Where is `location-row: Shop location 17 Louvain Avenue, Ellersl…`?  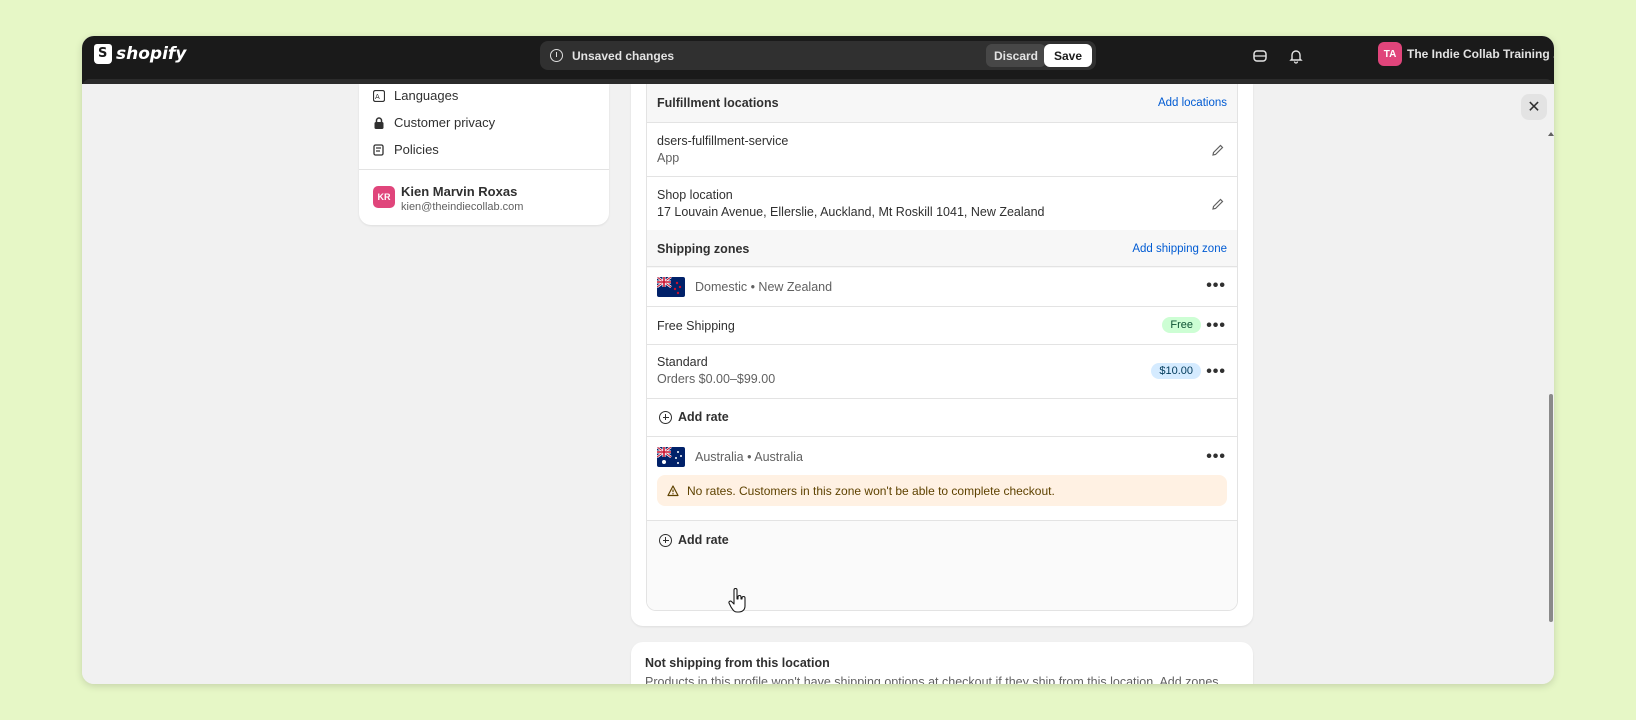 location-row: Shop location 17 Louvain Avenue, Ellersl… is located at coordinates (942, 203).